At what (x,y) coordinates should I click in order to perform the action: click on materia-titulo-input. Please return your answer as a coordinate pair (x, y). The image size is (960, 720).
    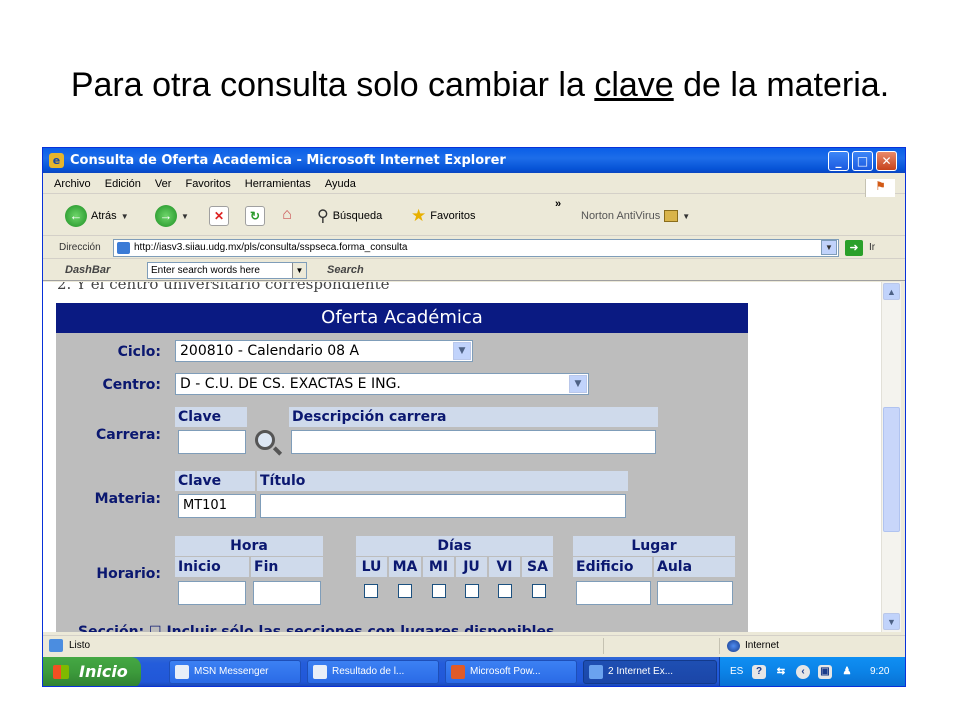
    Looking at the image, I should click on (443, 506).